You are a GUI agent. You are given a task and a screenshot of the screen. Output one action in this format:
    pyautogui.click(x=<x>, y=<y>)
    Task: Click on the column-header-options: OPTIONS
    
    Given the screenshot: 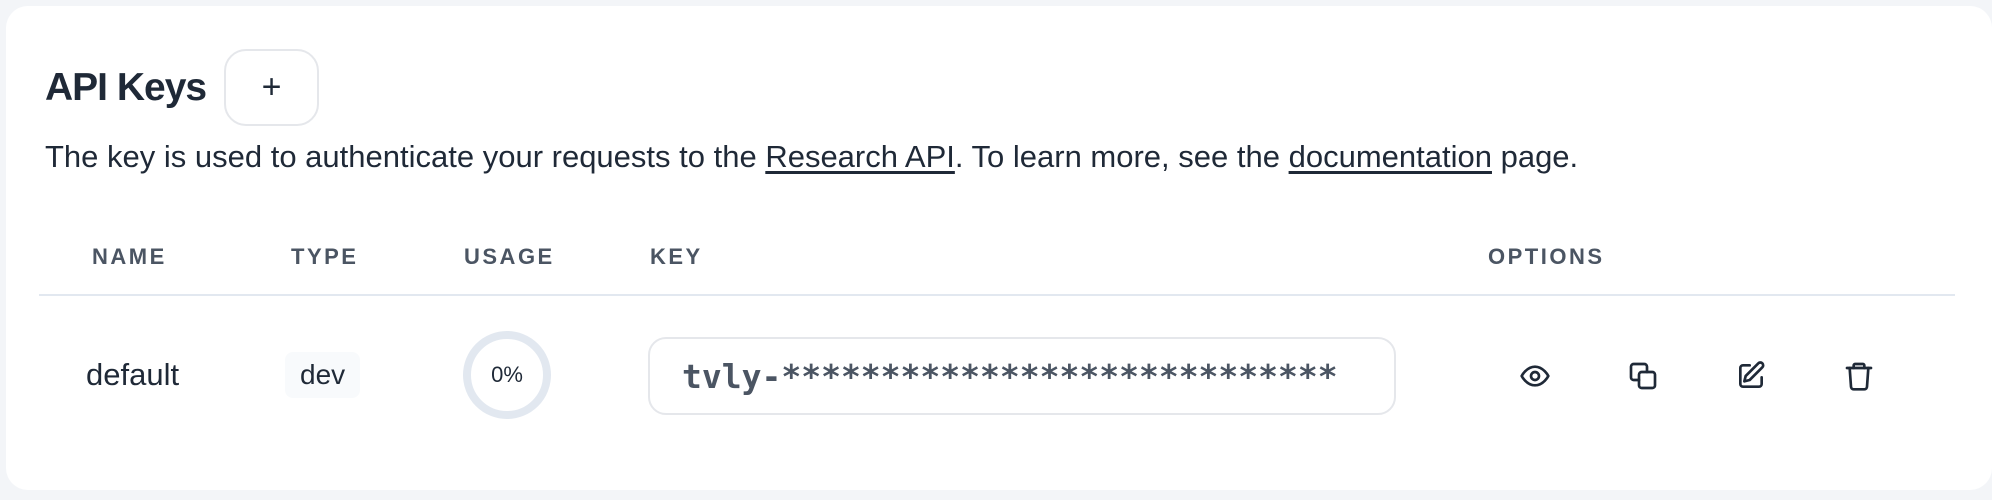 What is the action you would take?
    pyautogui.click(x=1546, y=256)
    